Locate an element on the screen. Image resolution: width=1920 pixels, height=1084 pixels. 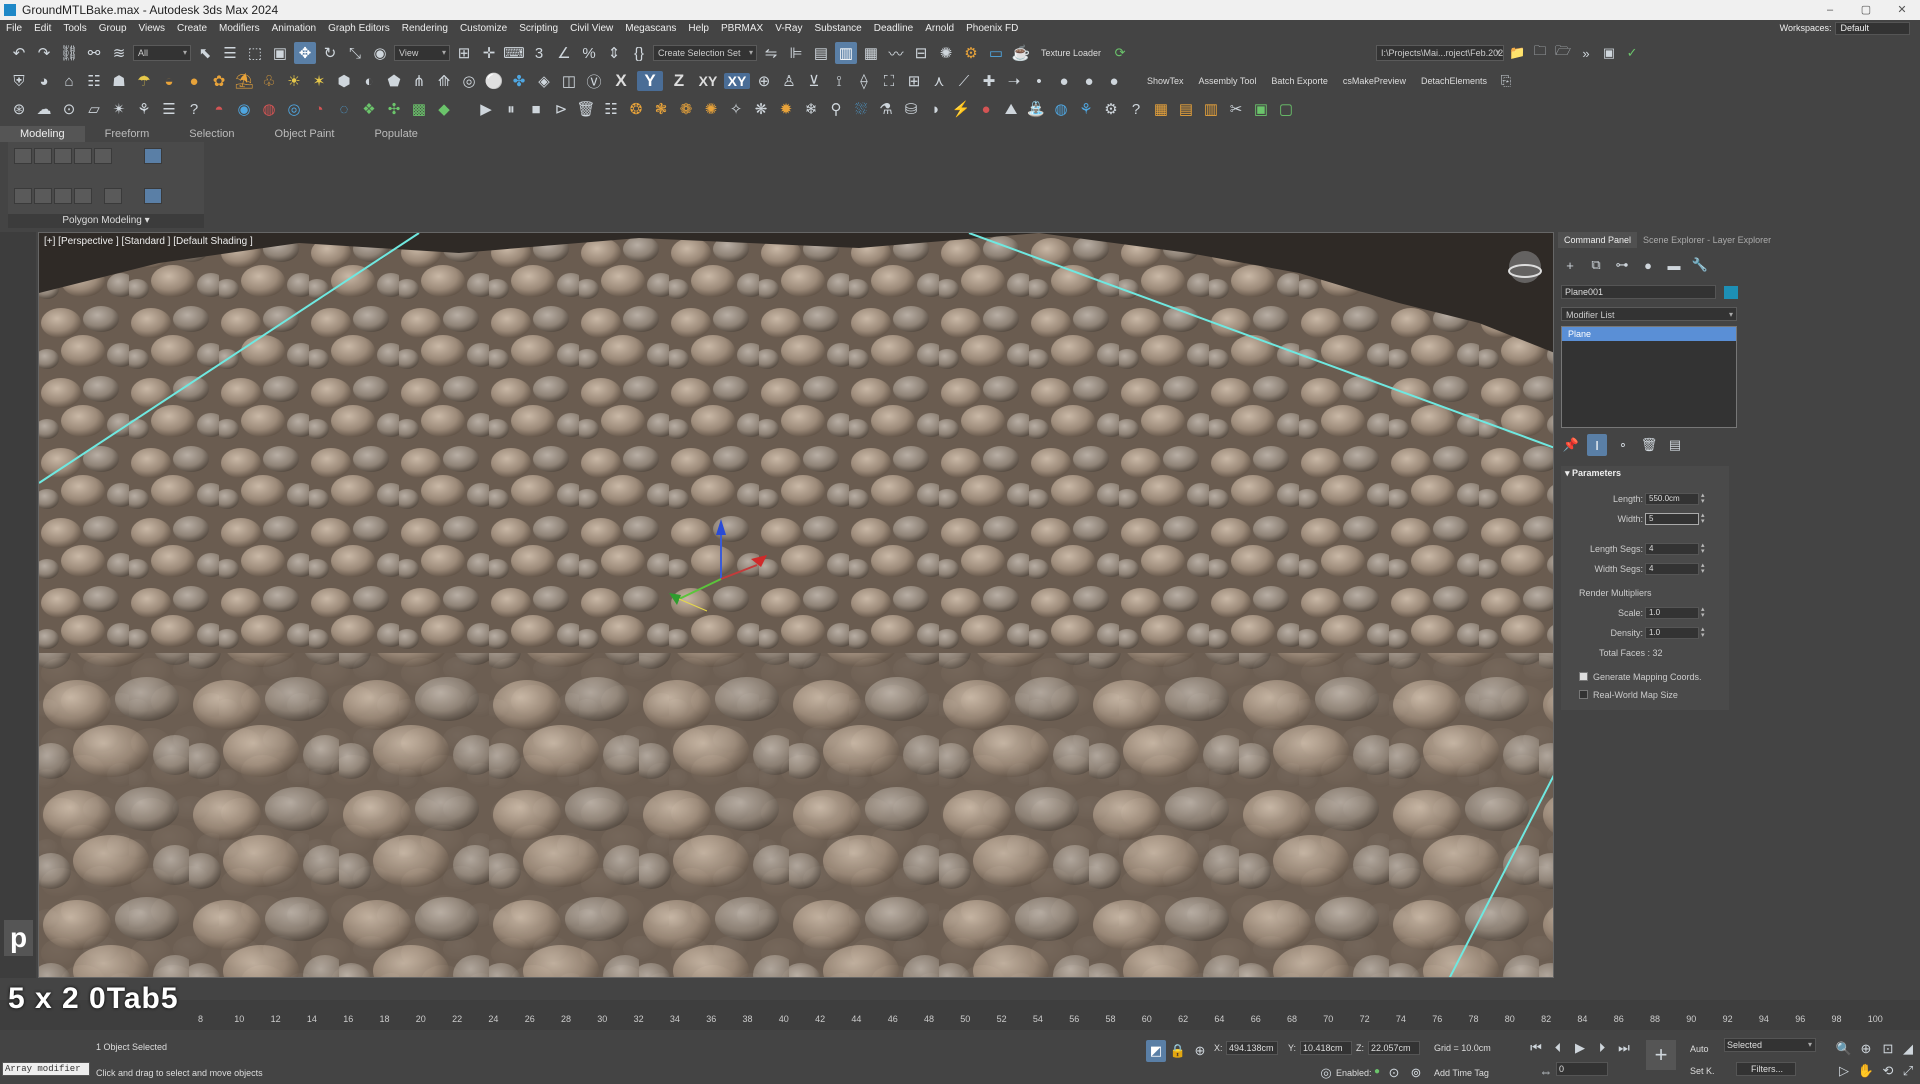
showtex-button: ShowTex is located at coordinates (1165, 81).